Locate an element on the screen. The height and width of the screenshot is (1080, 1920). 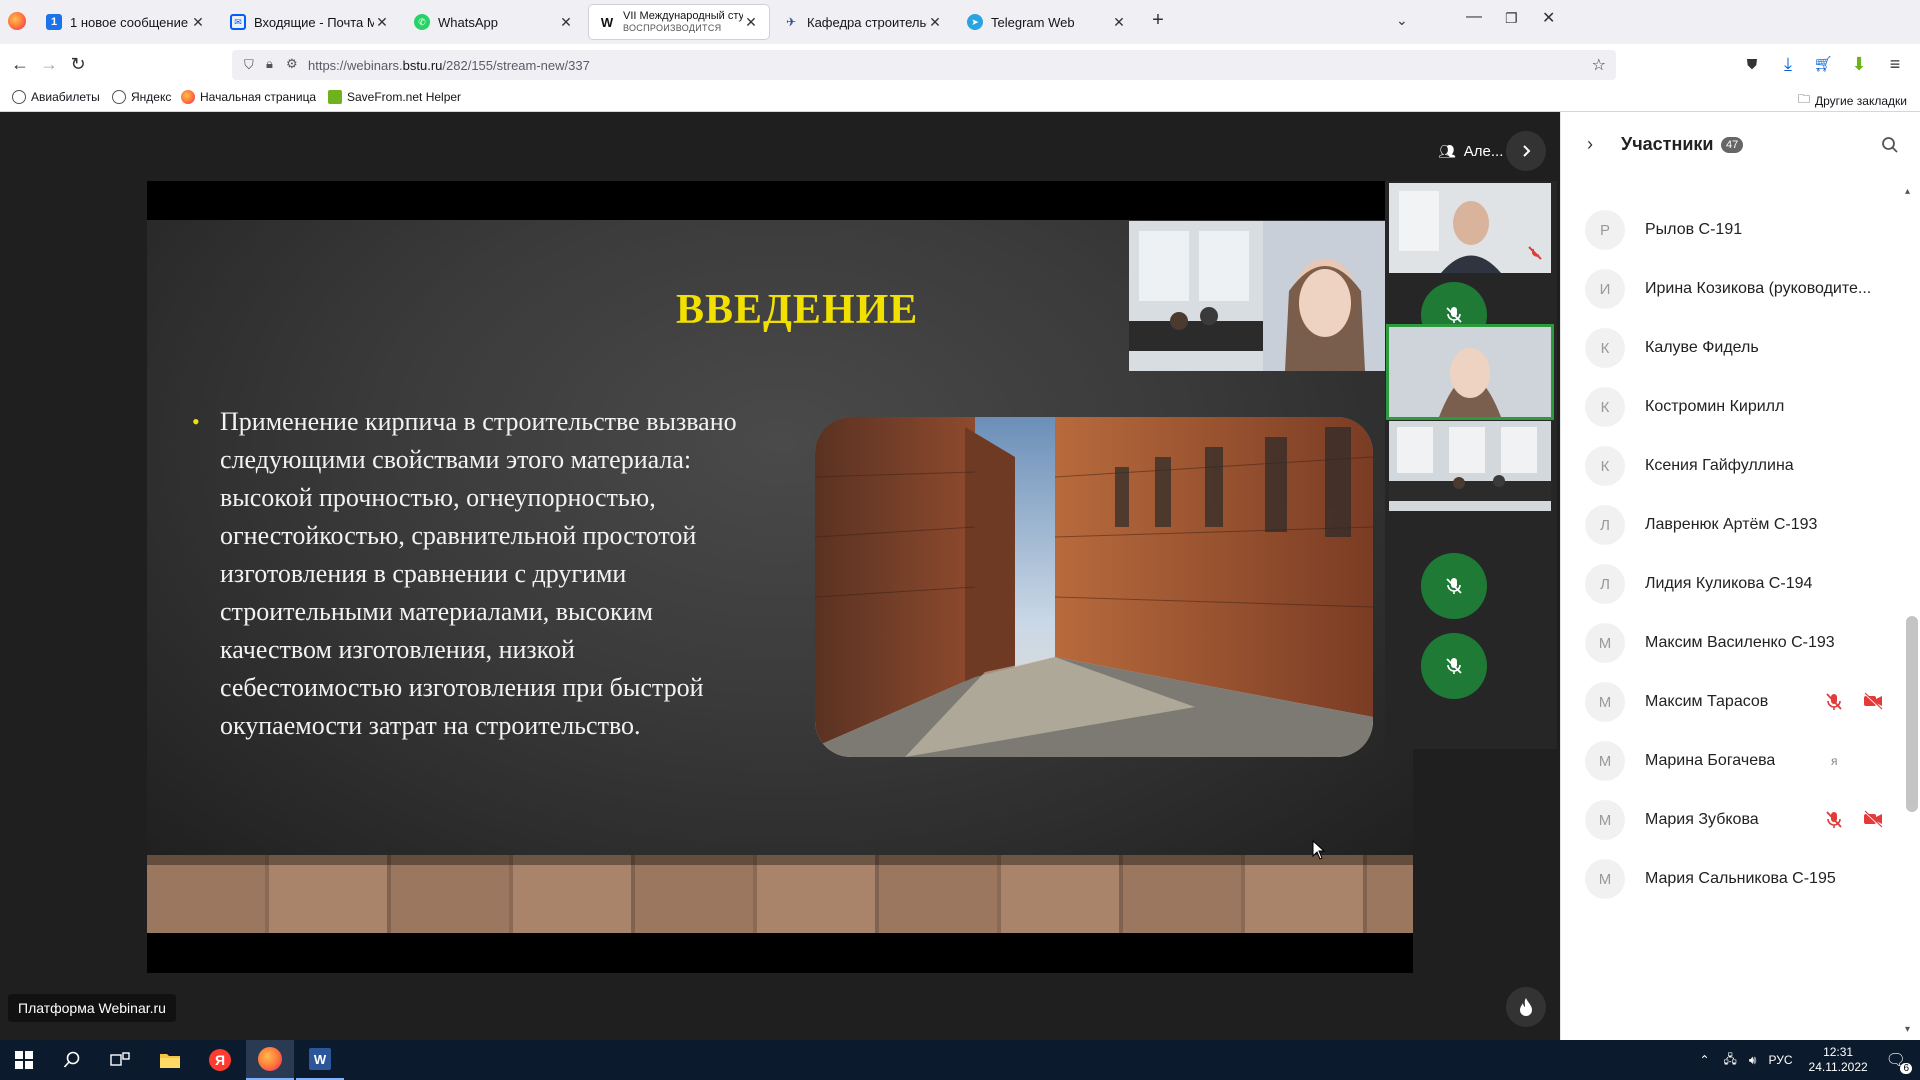
yandex-browser-icon: Я is located at coordinates (220, 1060).